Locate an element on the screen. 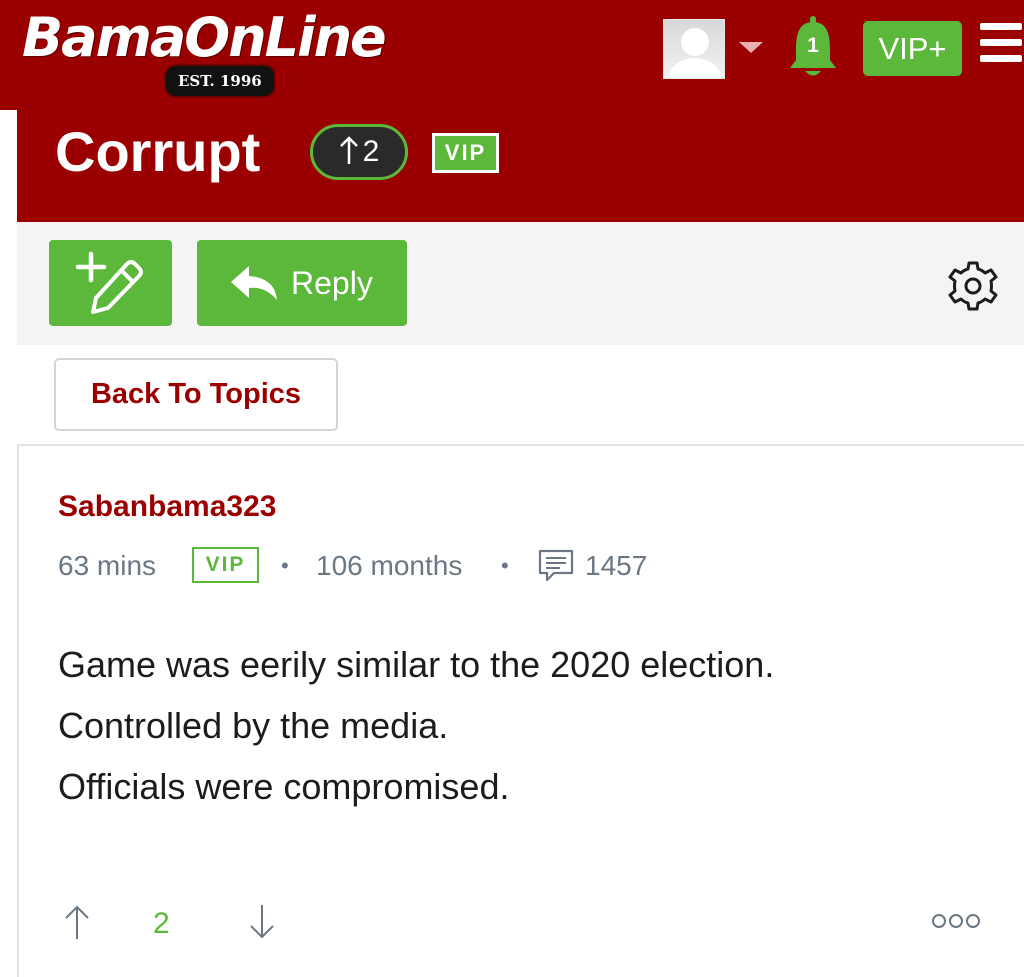 This screenshot has height=977, width=1024. avatar-body is located at coordinates (695, 68).